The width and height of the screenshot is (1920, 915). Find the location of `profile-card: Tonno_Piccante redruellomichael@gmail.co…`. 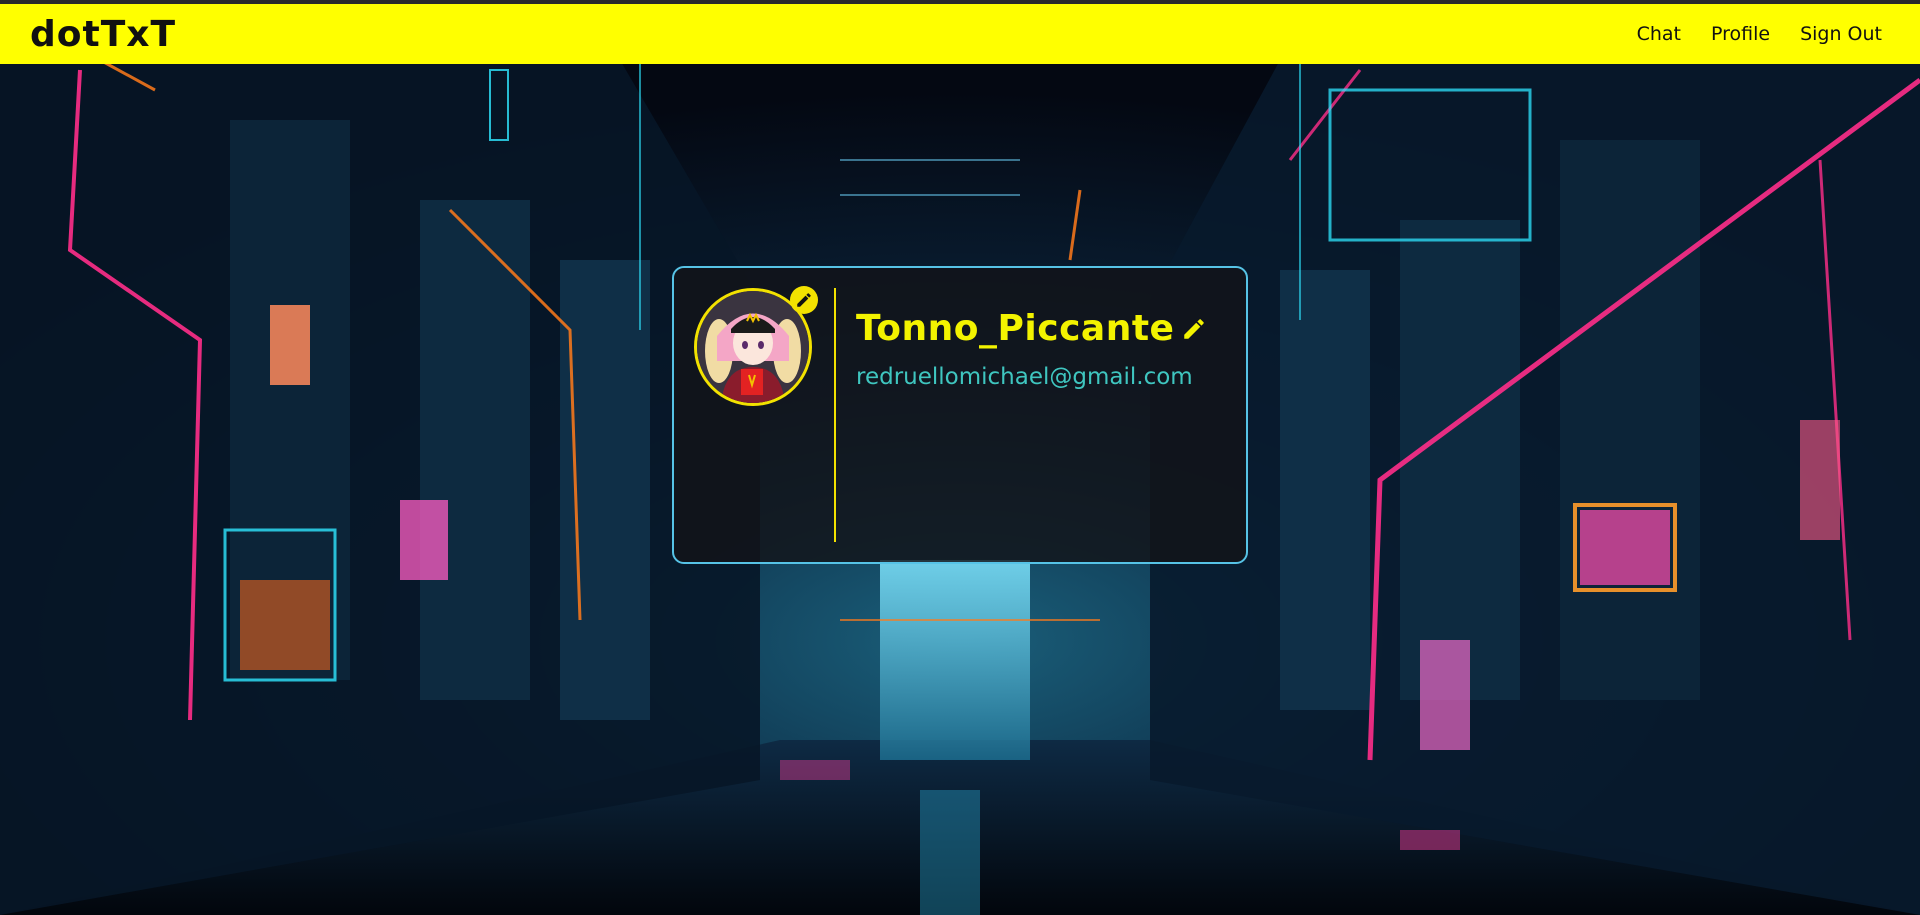

profile-card: Tonno_Piccante redruellomichael@gmail.co… is located at coordinates (960, 415).